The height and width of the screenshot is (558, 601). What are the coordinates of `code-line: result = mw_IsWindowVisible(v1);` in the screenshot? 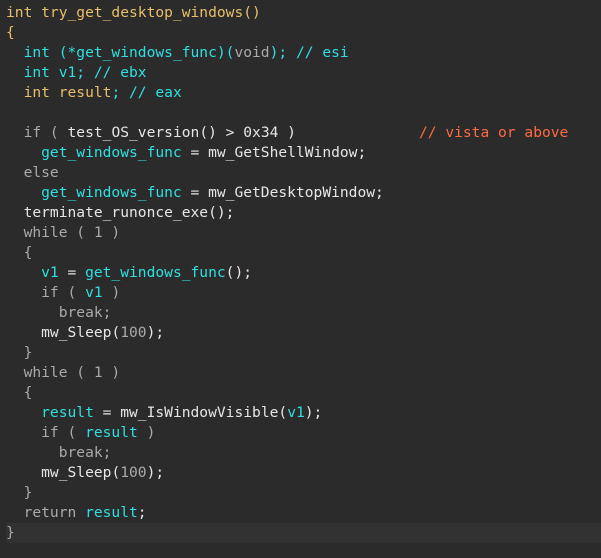 It's located at (303, 413).